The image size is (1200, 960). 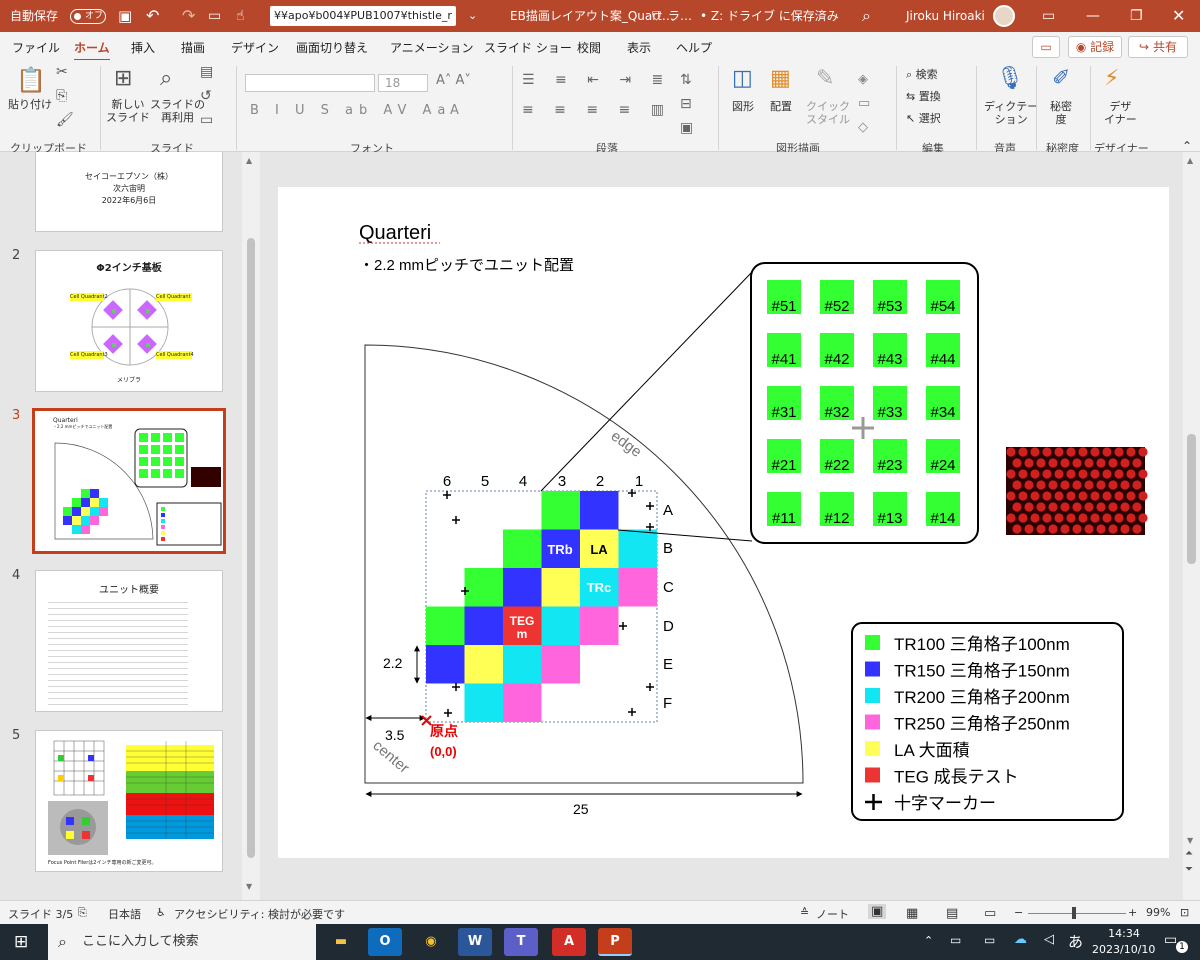 What do you see at coordinates (866, 16) in the screenshot?
I see `search-icon: ⌕` at bounding box center [866, 16].